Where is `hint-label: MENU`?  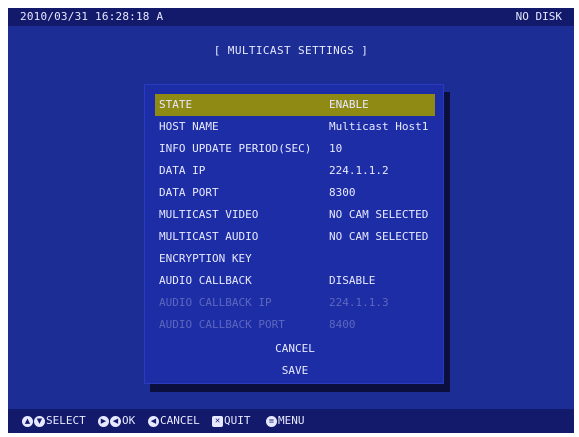
hint-label: MENU is located at coordinates (291, 420).